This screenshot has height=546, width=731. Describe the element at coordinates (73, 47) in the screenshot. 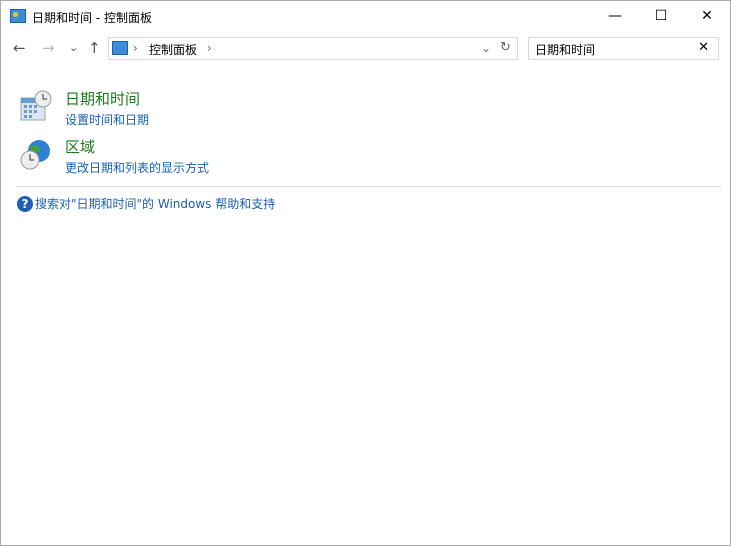

I see `recent-locations-button: ⌄` at that location.